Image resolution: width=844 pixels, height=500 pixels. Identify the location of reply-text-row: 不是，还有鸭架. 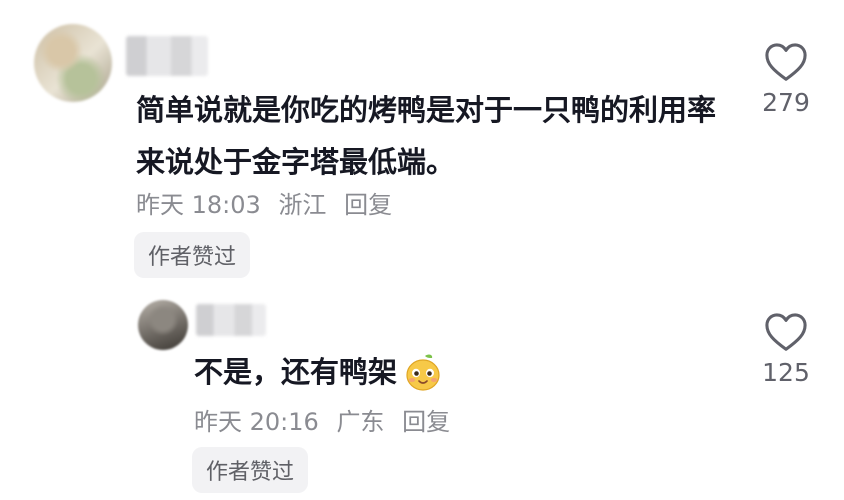
(318, 372).